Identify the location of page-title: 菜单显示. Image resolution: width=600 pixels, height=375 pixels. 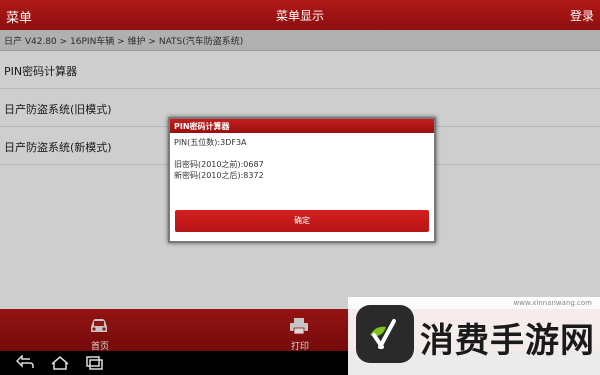
(299, 16).